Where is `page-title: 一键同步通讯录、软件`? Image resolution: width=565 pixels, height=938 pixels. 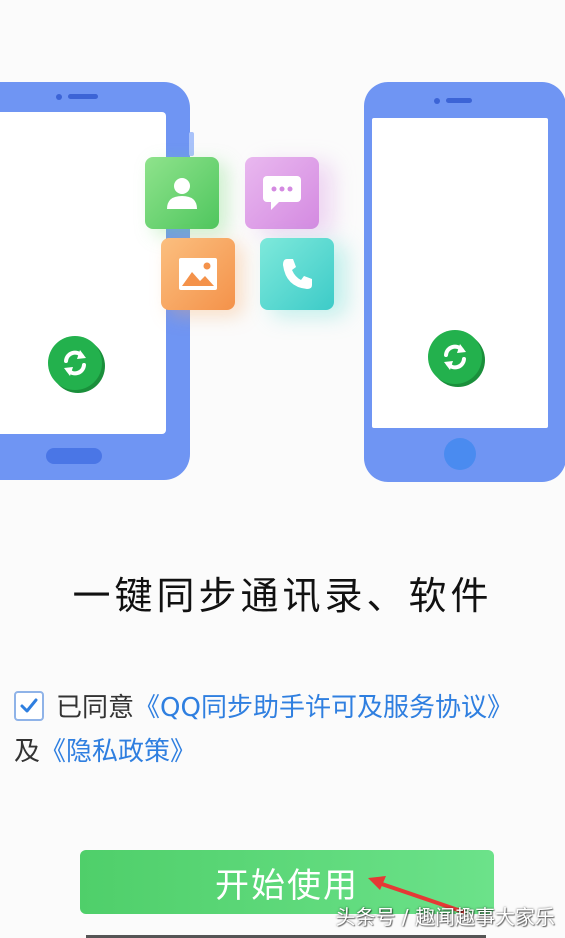
page-title: 一键同步通讯录、软件 is located at coordinates (282, 596).